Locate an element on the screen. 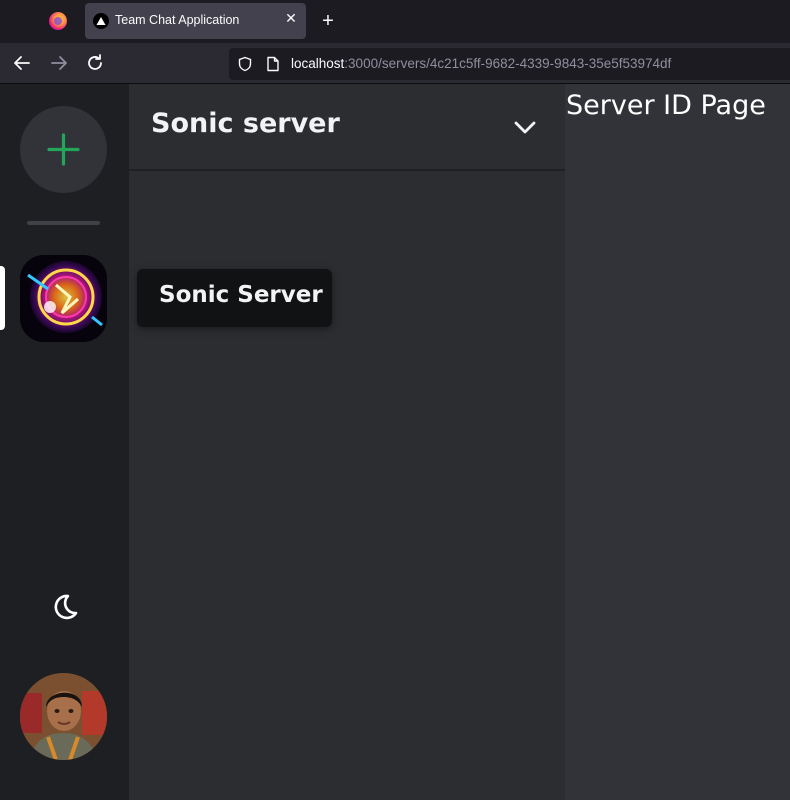 This screenshot has width=790, height=800. page-icon is located at coordinates (273, 64).